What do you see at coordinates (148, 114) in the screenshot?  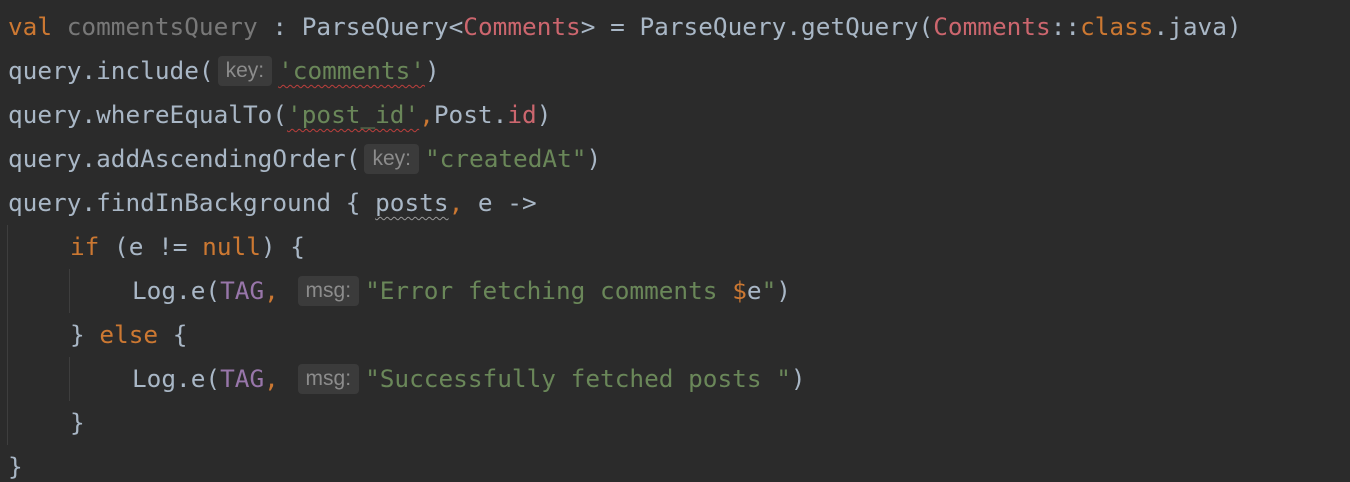 I see `method-call: query.whereEqualTo(` at bounding box center [148, 114].